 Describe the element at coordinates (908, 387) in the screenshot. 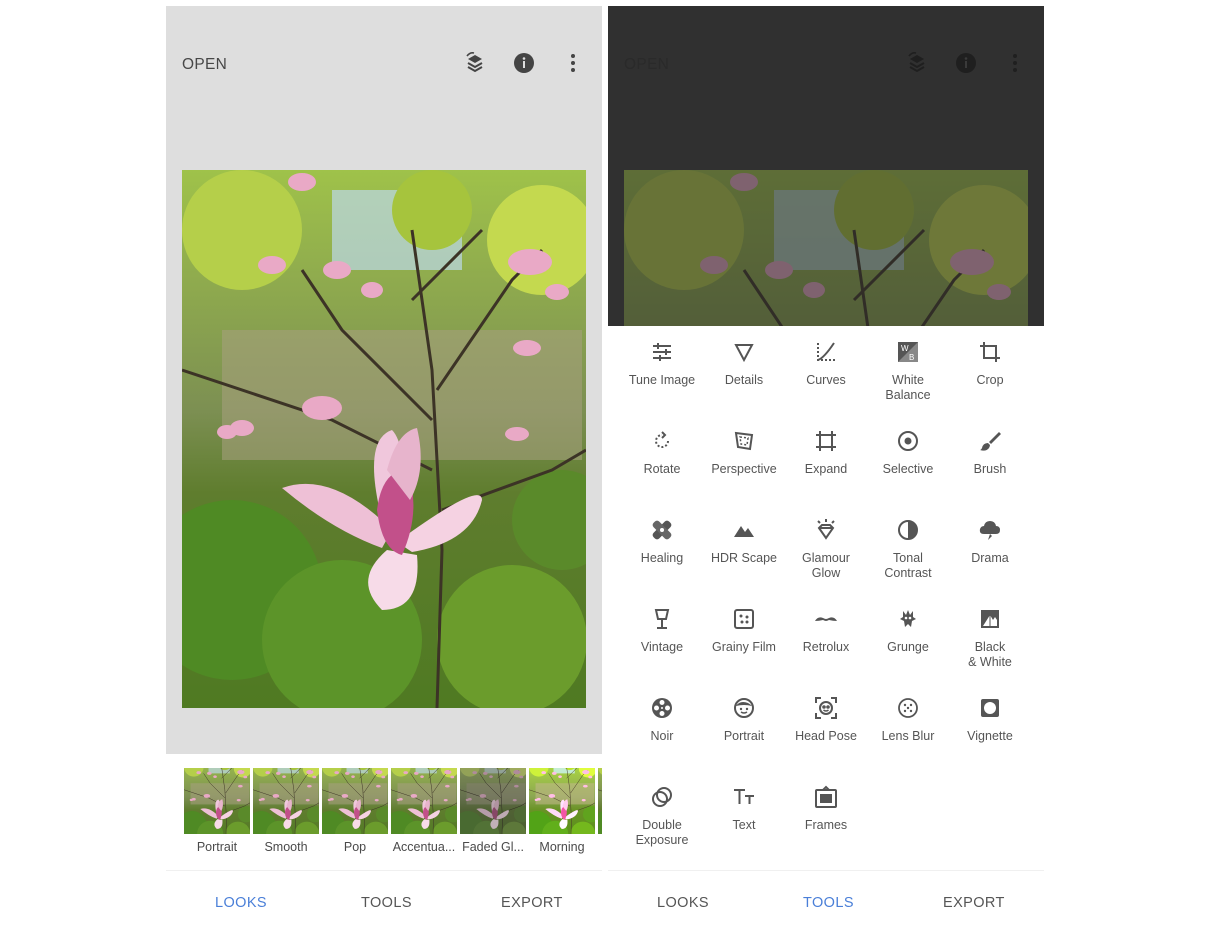

I see `tool-label: White Balance` at that location.